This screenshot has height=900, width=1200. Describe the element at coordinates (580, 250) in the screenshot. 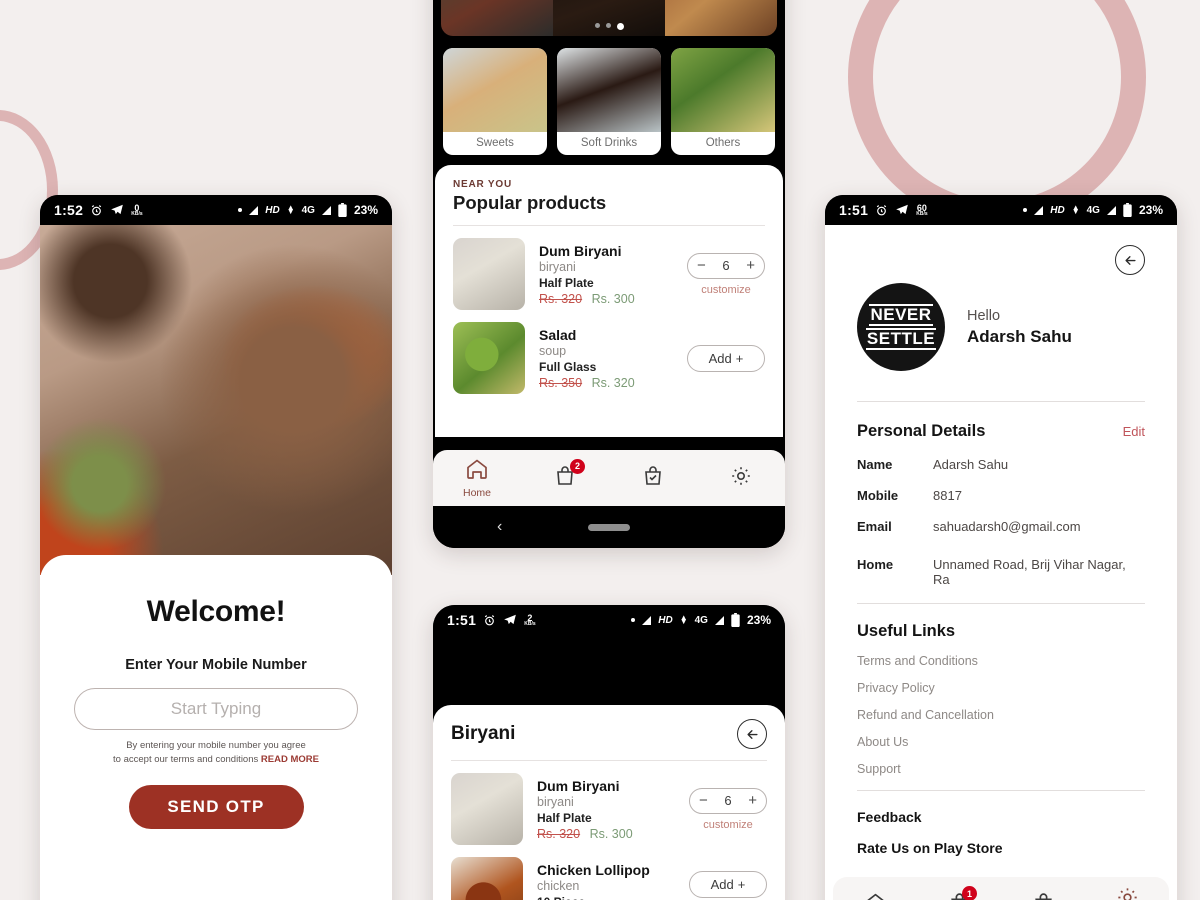

I see `product-name: Dum Biryani` at that location.